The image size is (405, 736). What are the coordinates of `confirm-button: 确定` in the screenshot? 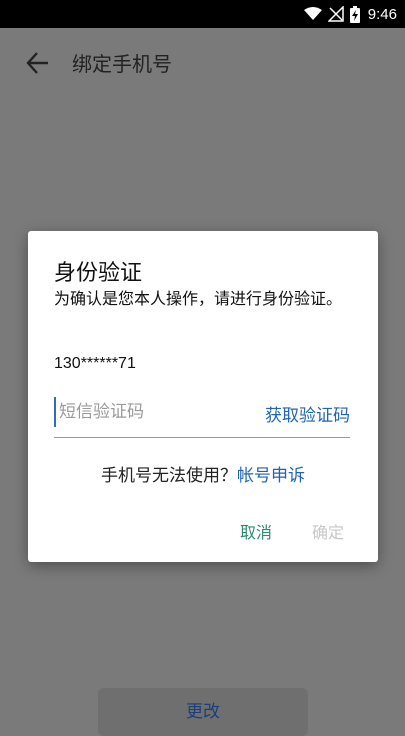 It's located at (328, 531).